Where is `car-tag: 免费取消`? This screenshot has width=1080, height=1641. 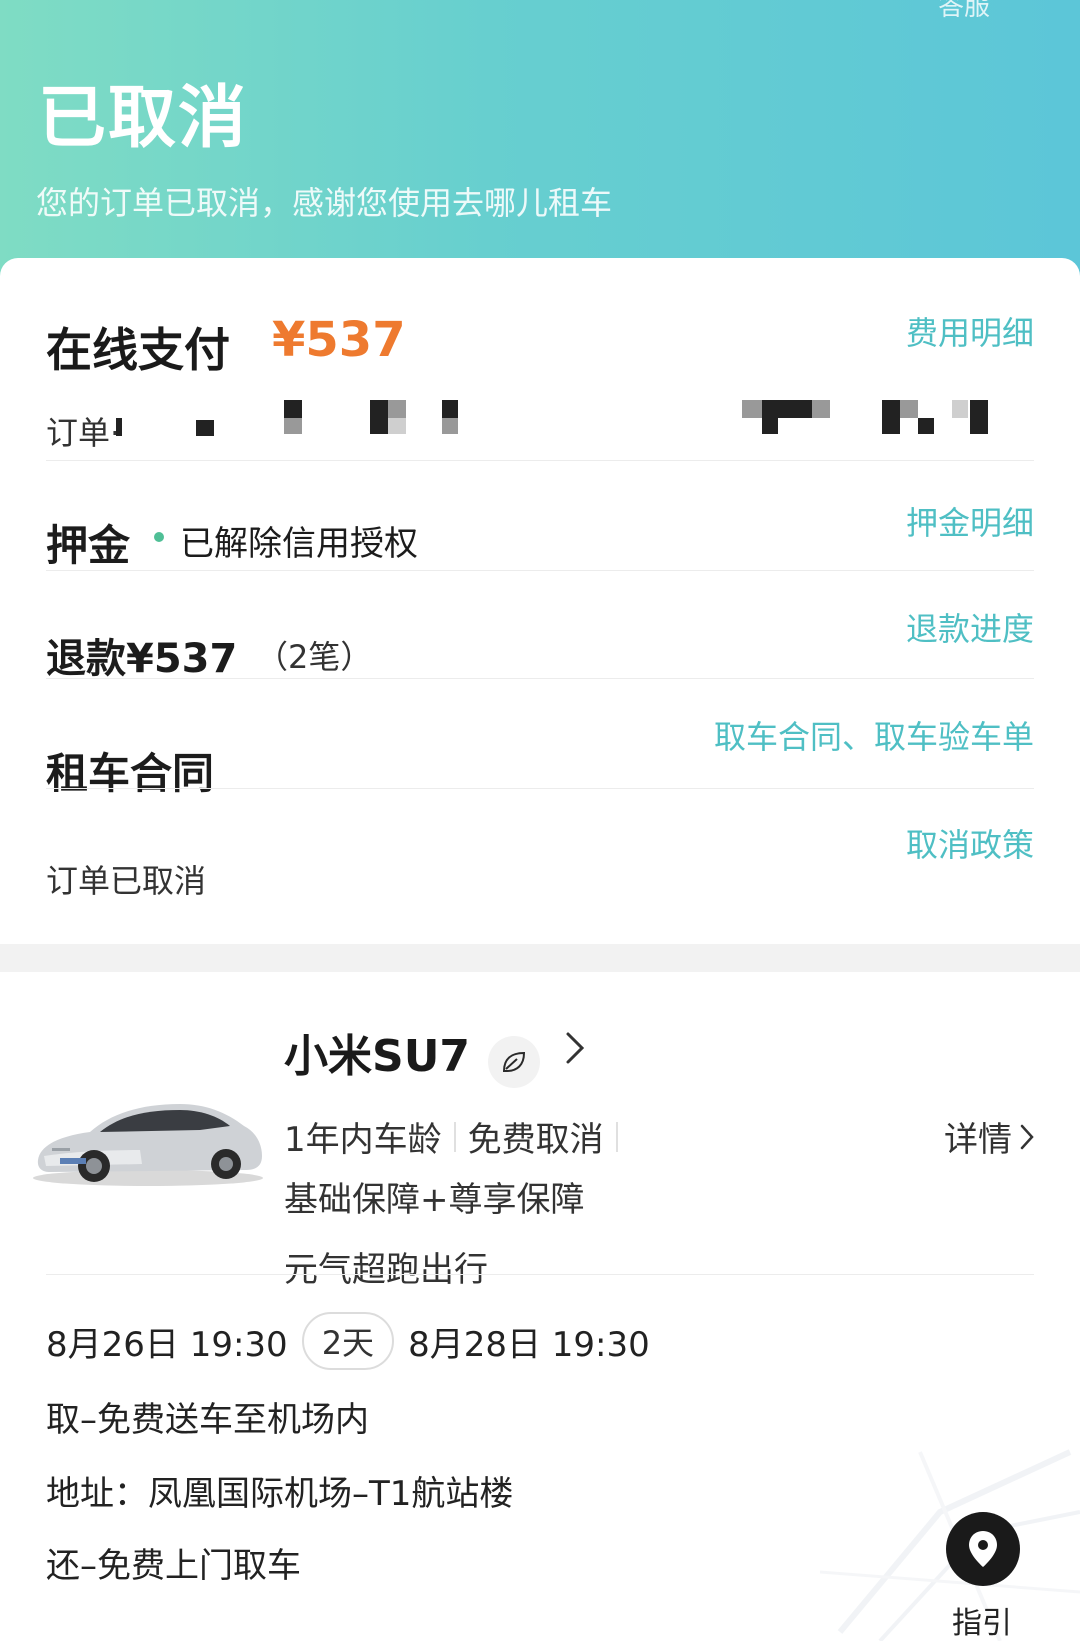 car-tag: 免费取消 is located at coordinates (535, 1140).